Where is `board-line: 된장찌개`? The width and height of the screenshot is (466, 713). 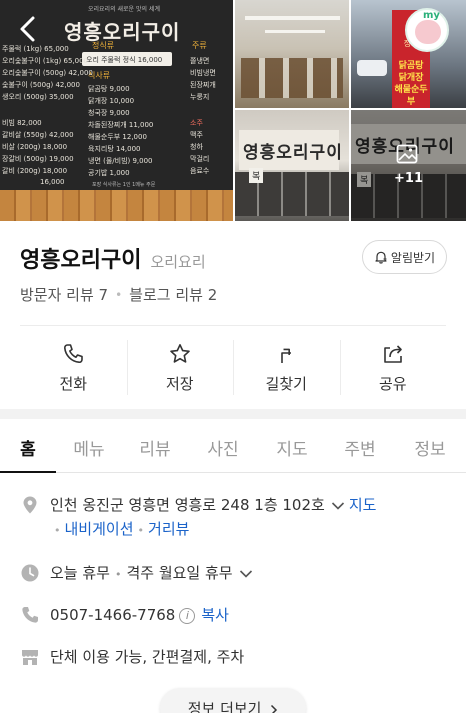
board-line: 된장찌개 is located at coordinates (203, 85).